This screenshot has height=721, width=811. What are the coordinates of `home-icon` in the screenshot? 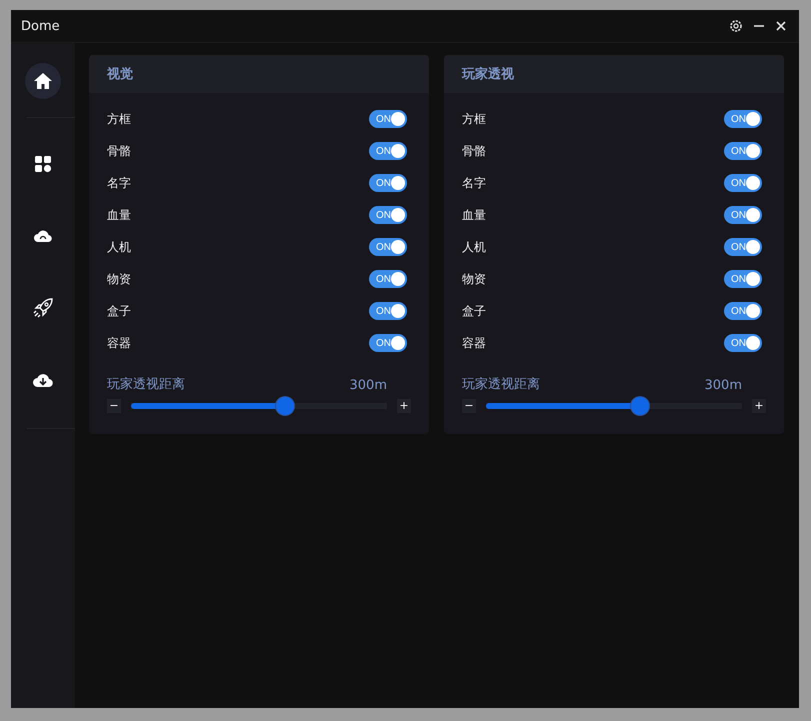 It's located at (43, 81).